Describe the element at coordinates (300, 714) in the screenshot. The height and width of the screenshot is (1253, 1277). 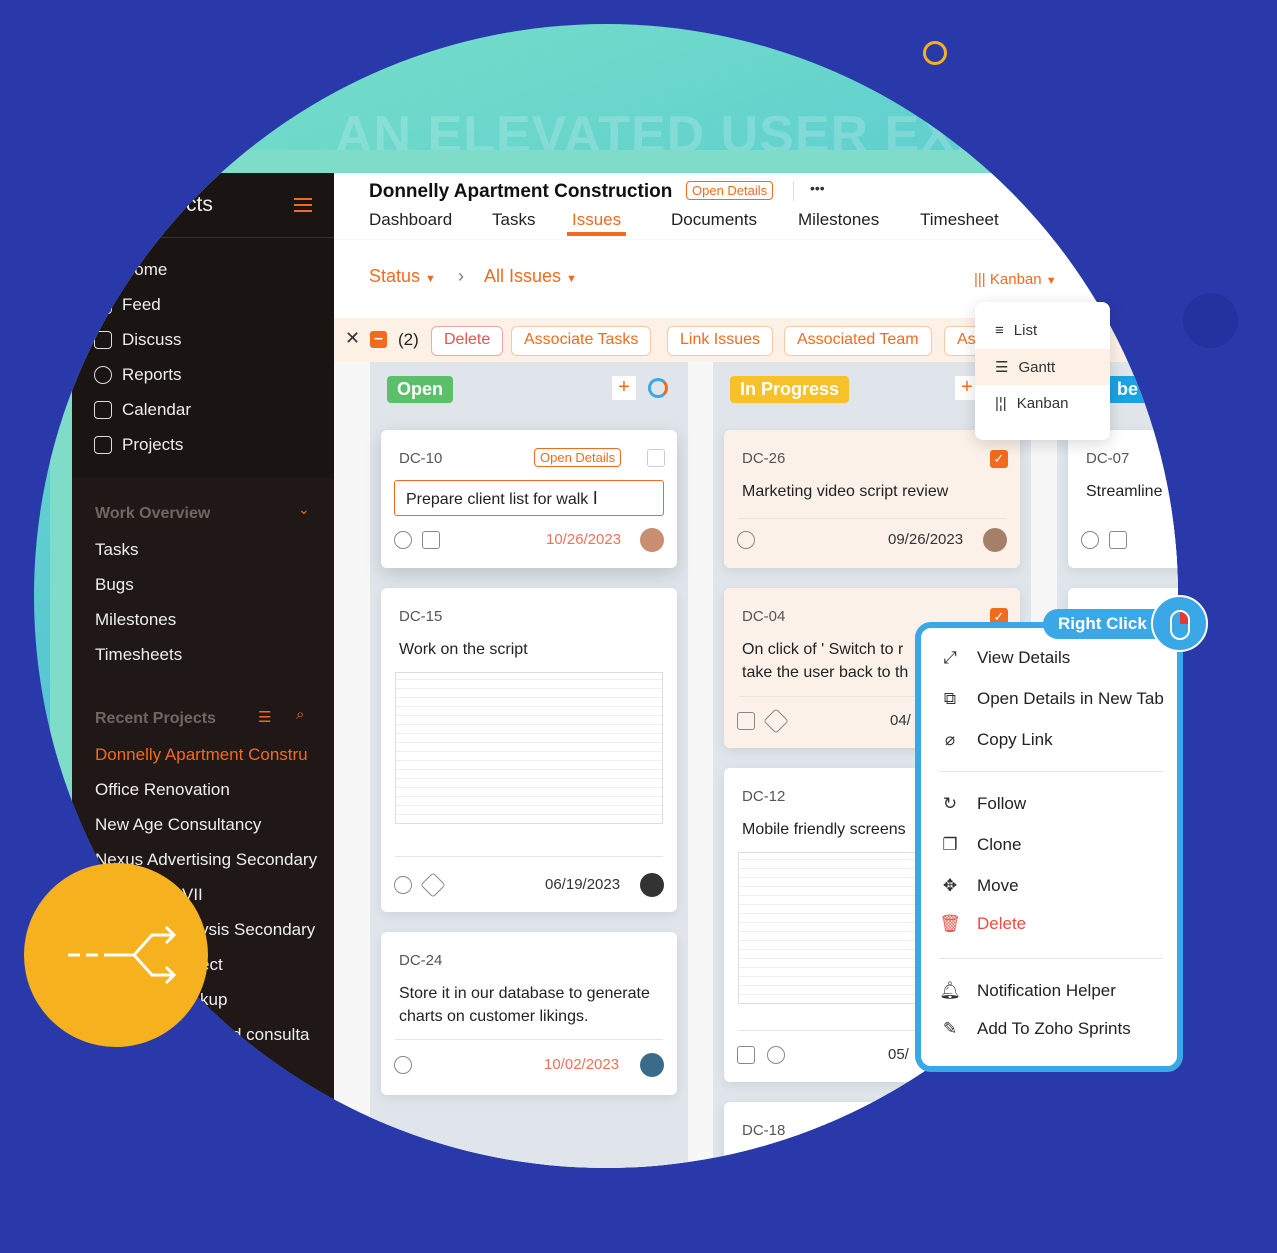
I see `search-icon: ⌕` at that location.